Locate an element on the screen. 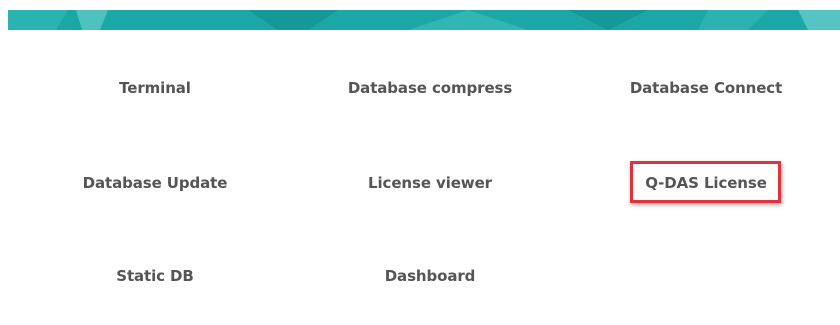 This screenshot has height=325, width=840. license-viewer-label: License viewer is located at coordinates (430, 183).